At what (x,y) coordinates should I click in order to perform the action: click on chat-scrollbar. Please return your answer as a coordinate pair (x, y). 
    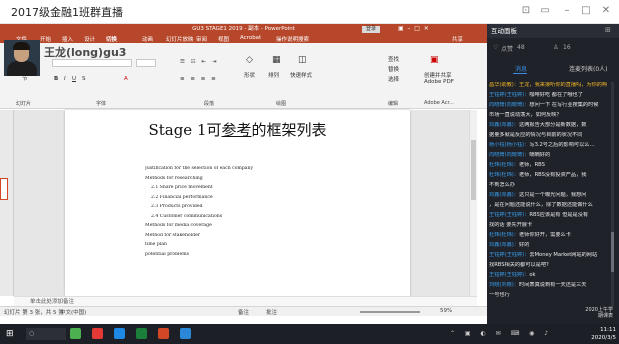
    Looking at the image, I should click on (612, 194).